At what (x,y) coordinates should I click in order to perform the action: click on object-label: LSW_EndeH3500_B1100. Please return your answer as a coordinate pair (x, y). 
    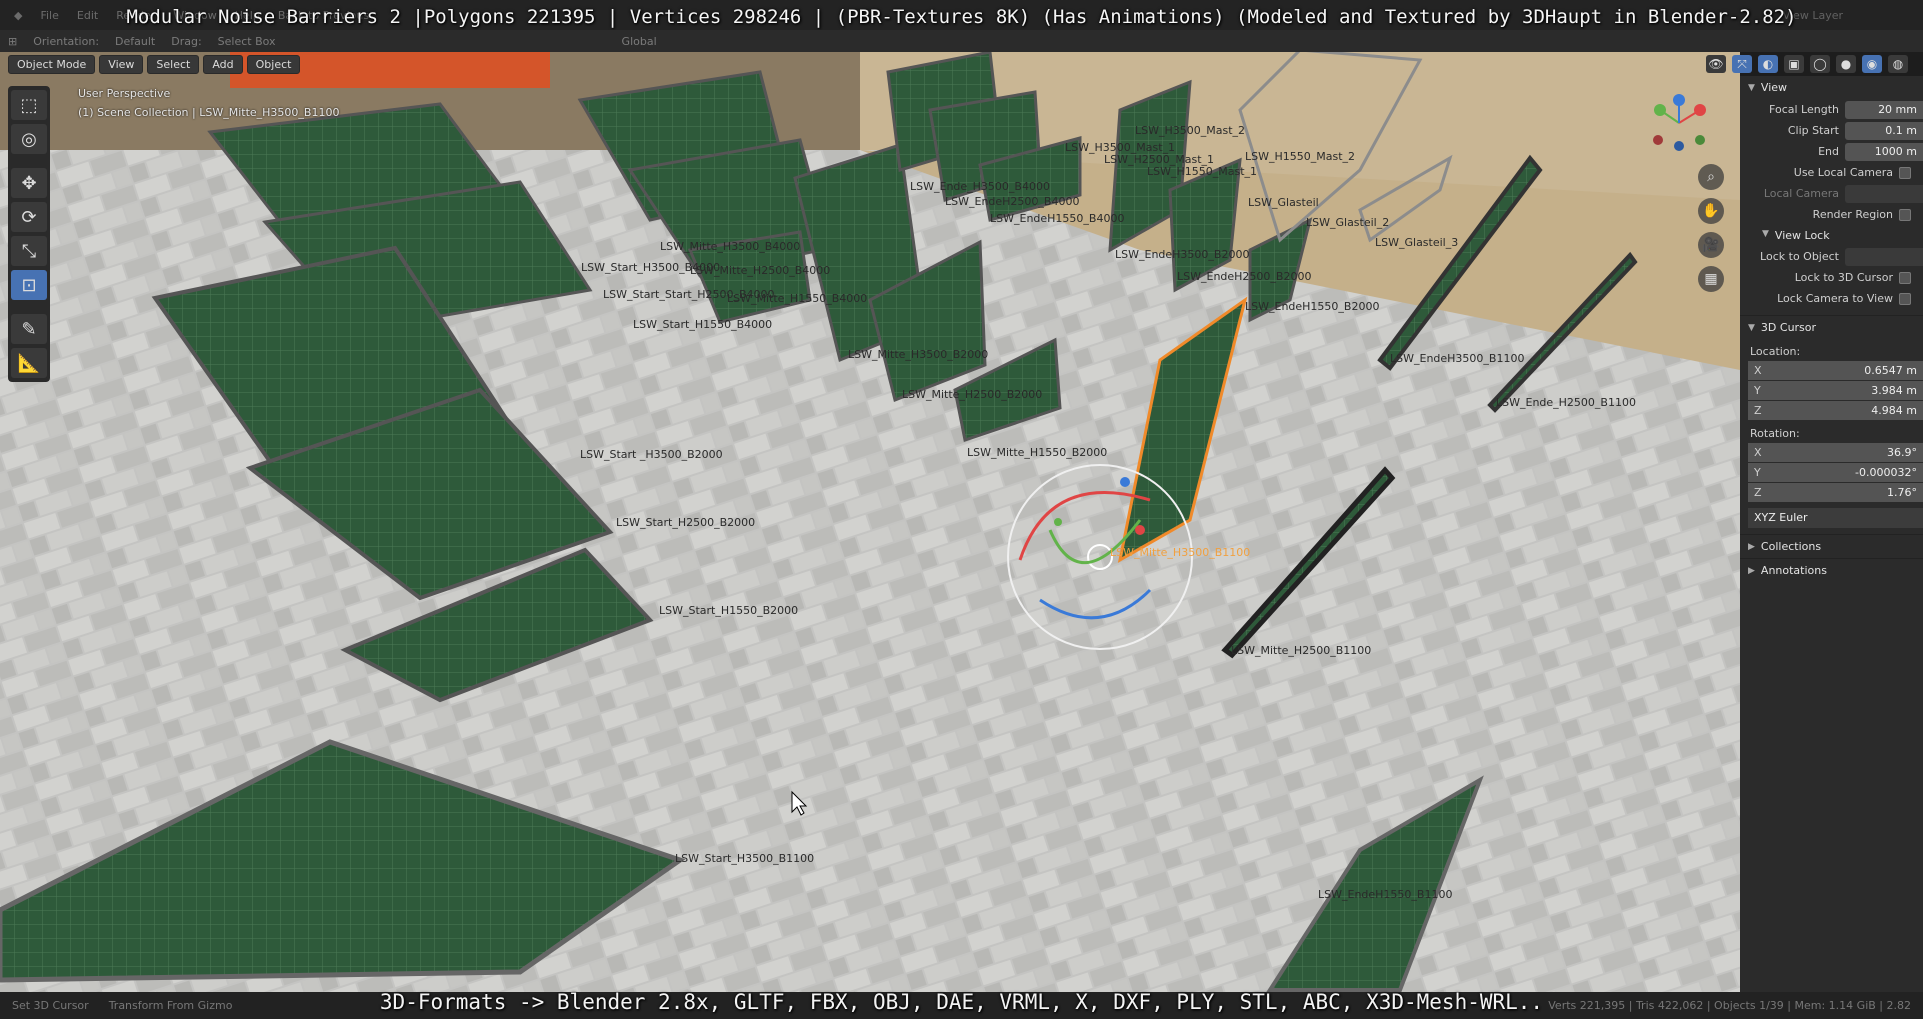
    Looking at the image, I should click on (1457, 358).